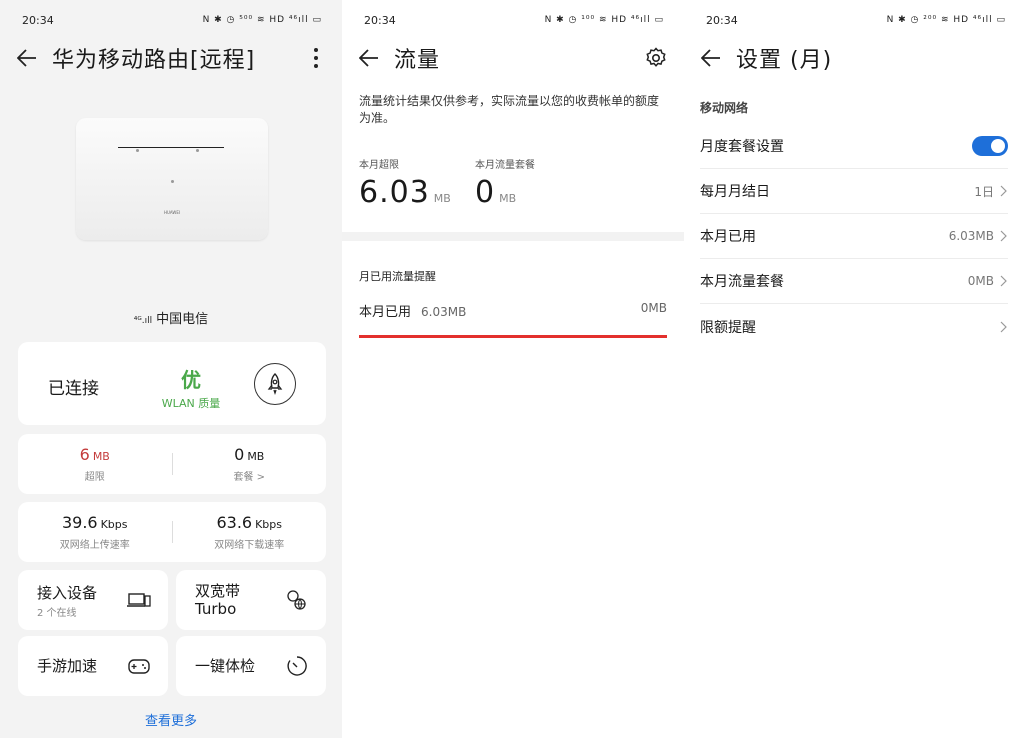  I want to click on see-more-link: 查看更多, so click(171, 719).